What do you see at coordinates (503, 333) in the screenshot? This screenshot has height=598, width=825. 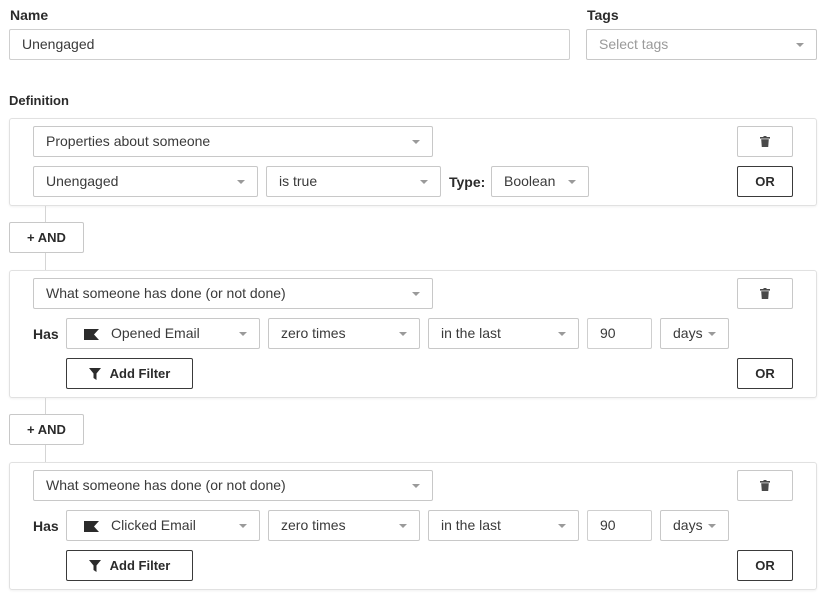 I see `condition-2-timeframe-select: in the last` at bounding box center [503, 333].